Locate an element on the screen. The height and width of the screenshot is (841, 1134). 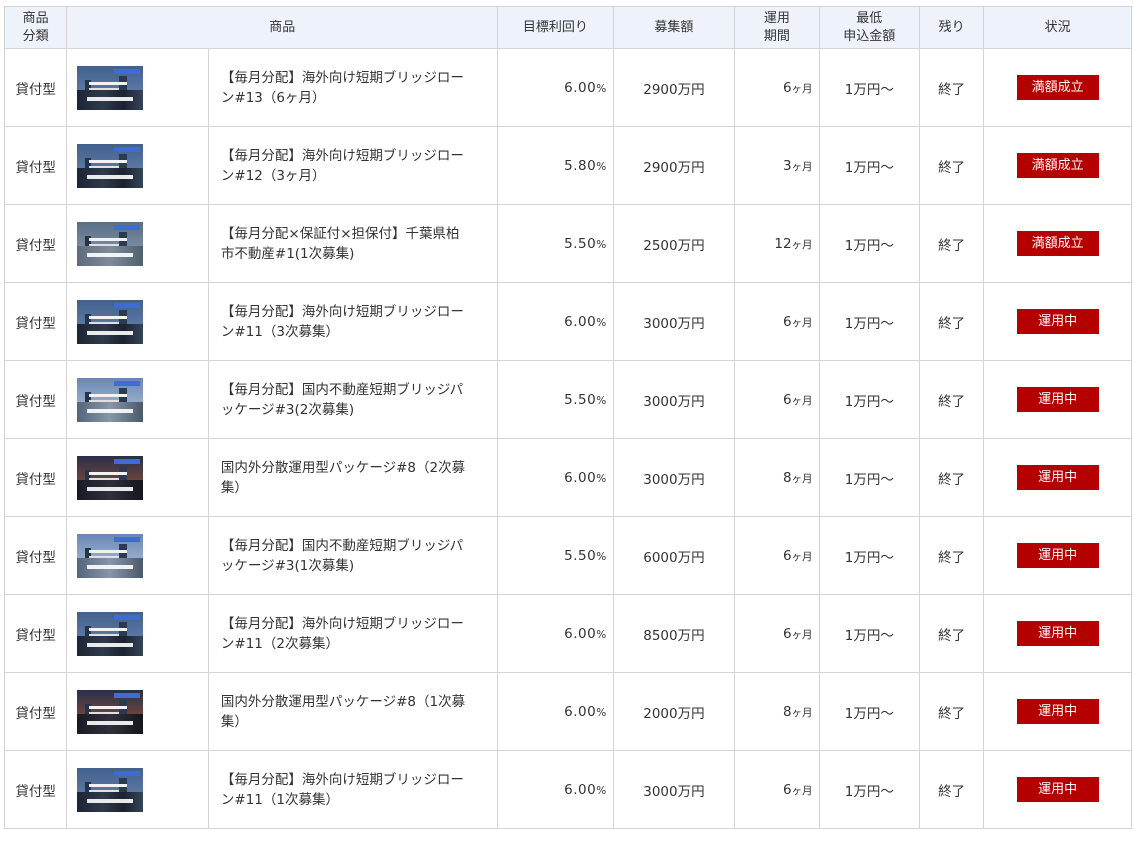
product-name: 国内外分散運用型パッケージ#8（1次募 集） is located at coordinates (353, 711).